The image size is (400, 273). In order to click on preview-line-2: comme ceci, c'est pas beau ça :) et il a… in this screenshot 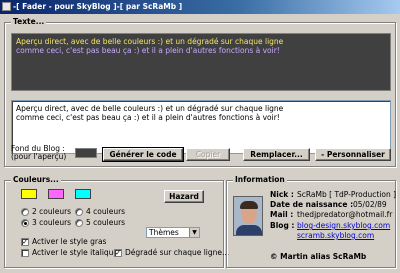, I will do `click(148, 50)`.